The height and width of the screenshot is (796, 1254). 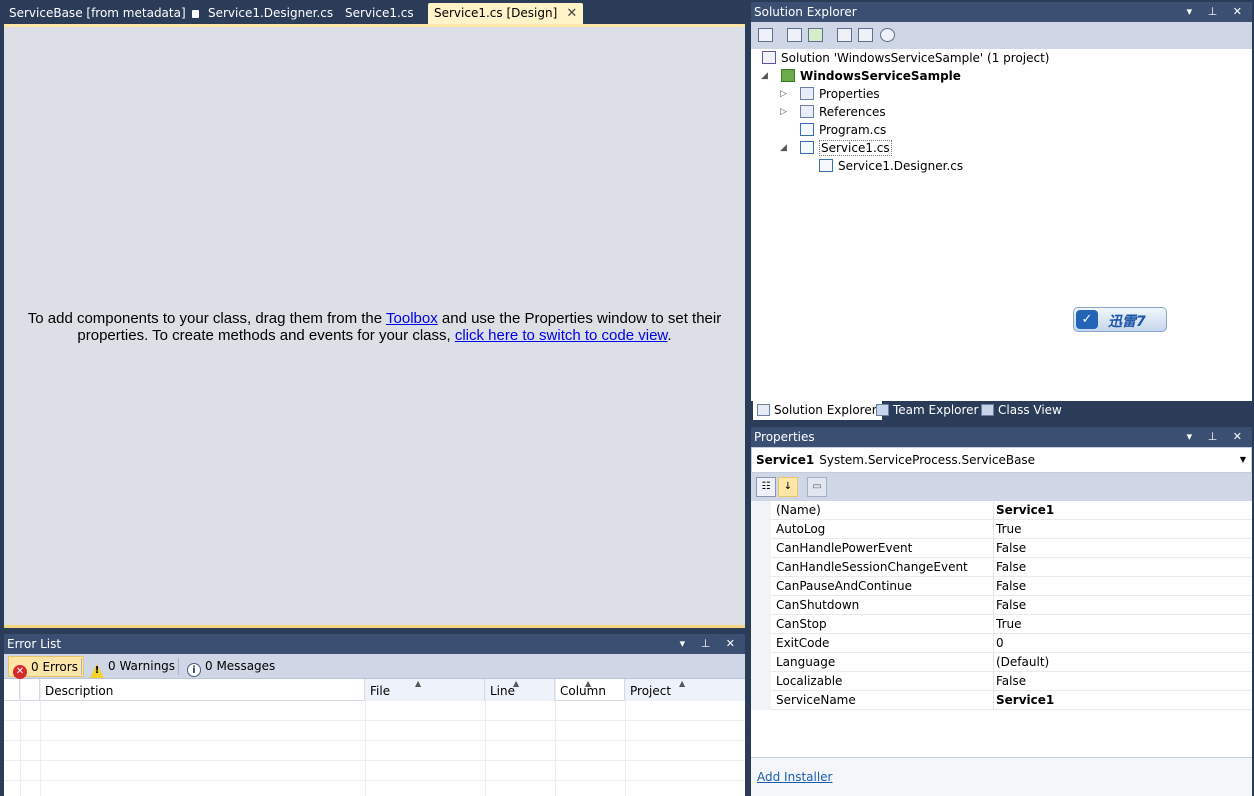 I want to click on property-row: CanStop True, so click(x=1001, y=624).